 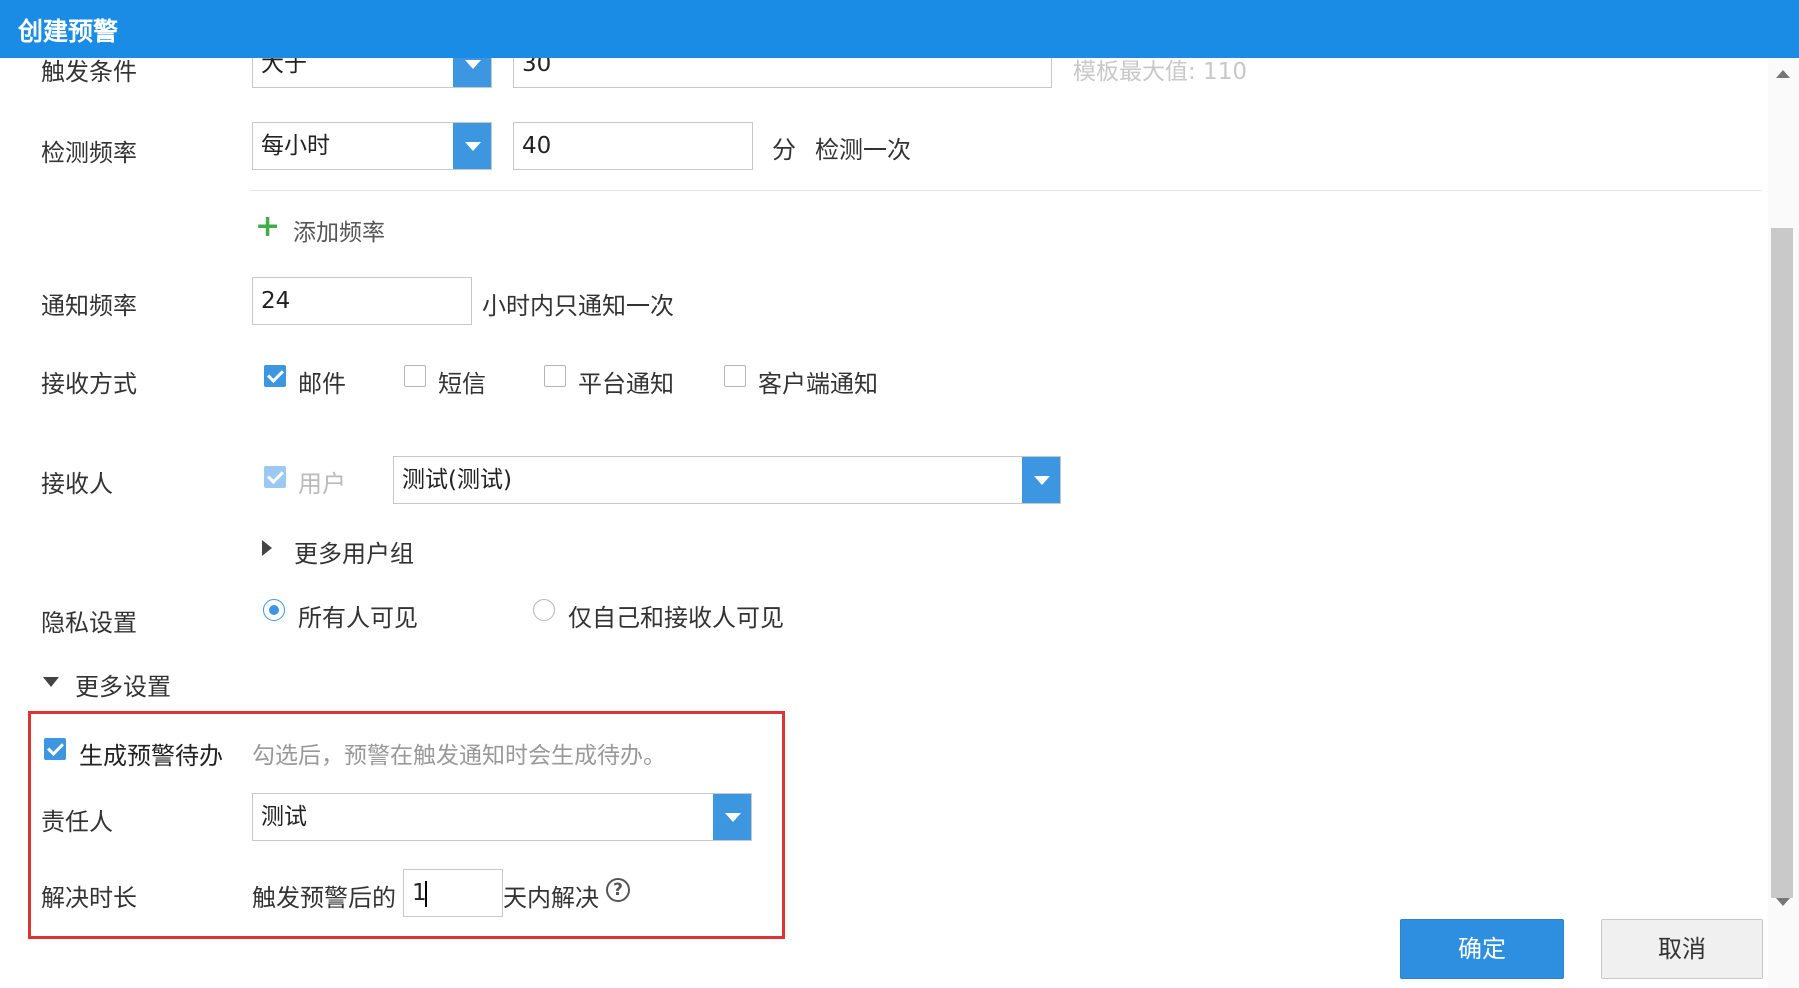 What do you see at coordinates (784, 150) in the screenshot?
I see `detect-unit: 分` at bounding box center [784, 150].